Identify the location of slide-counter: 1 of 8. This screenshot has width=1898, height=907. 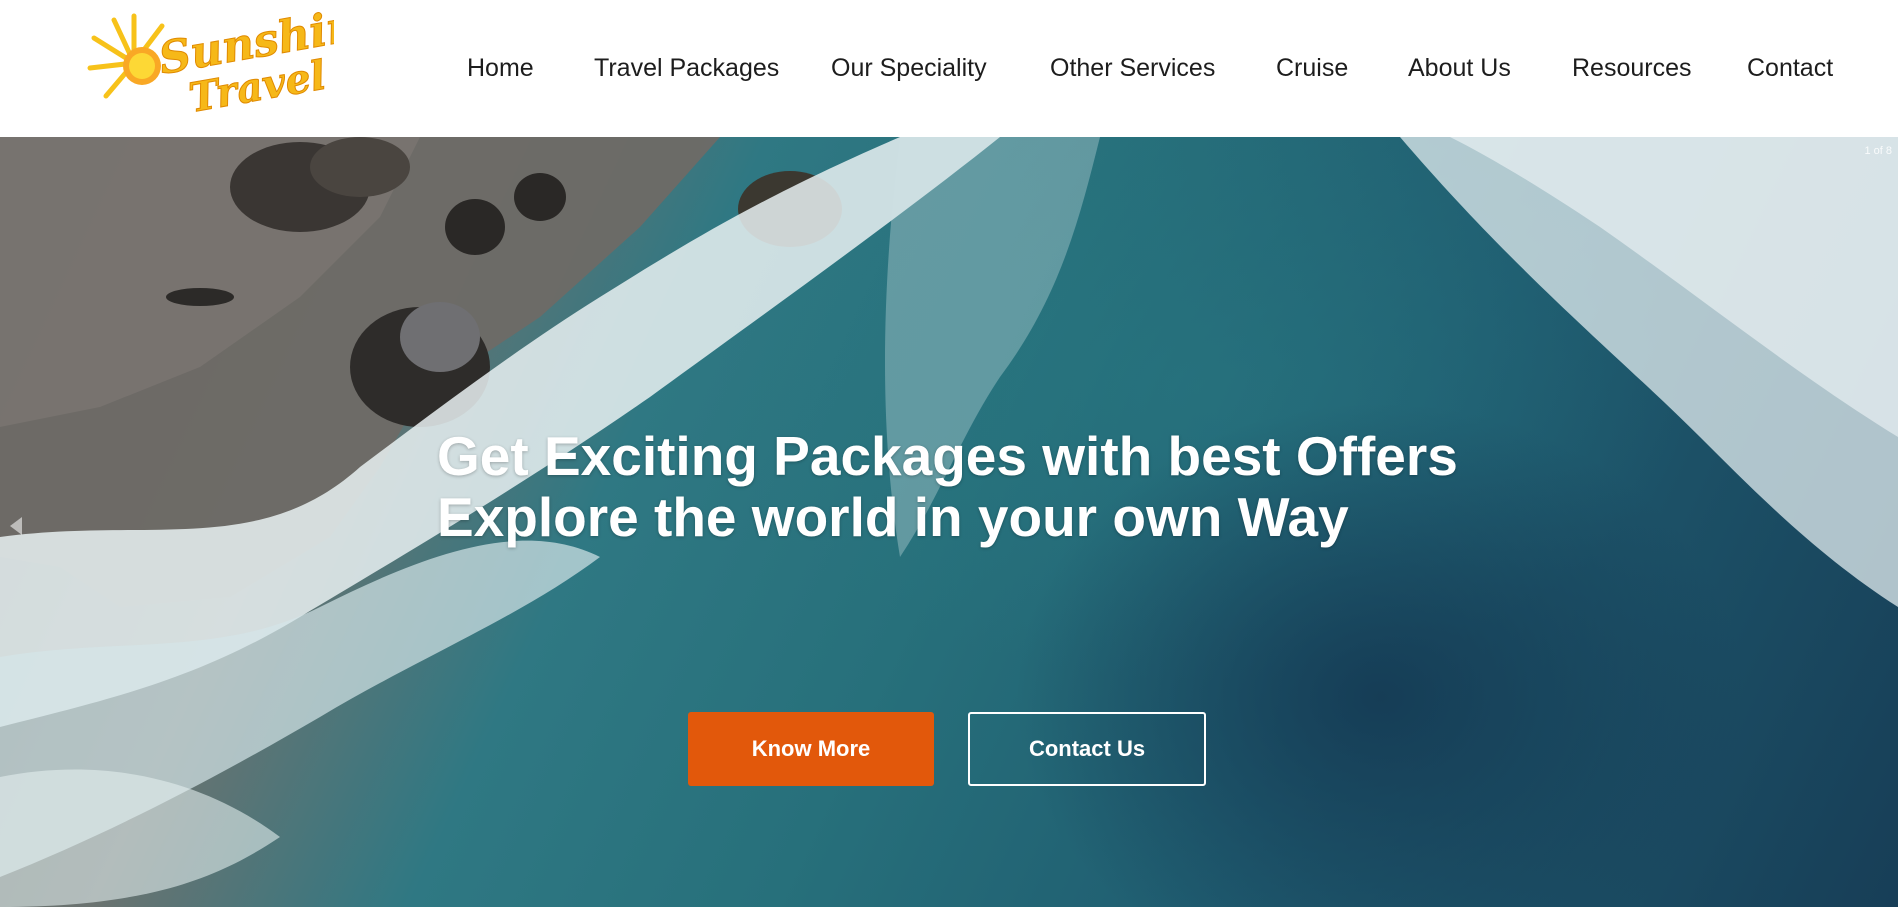
(1878, 151).